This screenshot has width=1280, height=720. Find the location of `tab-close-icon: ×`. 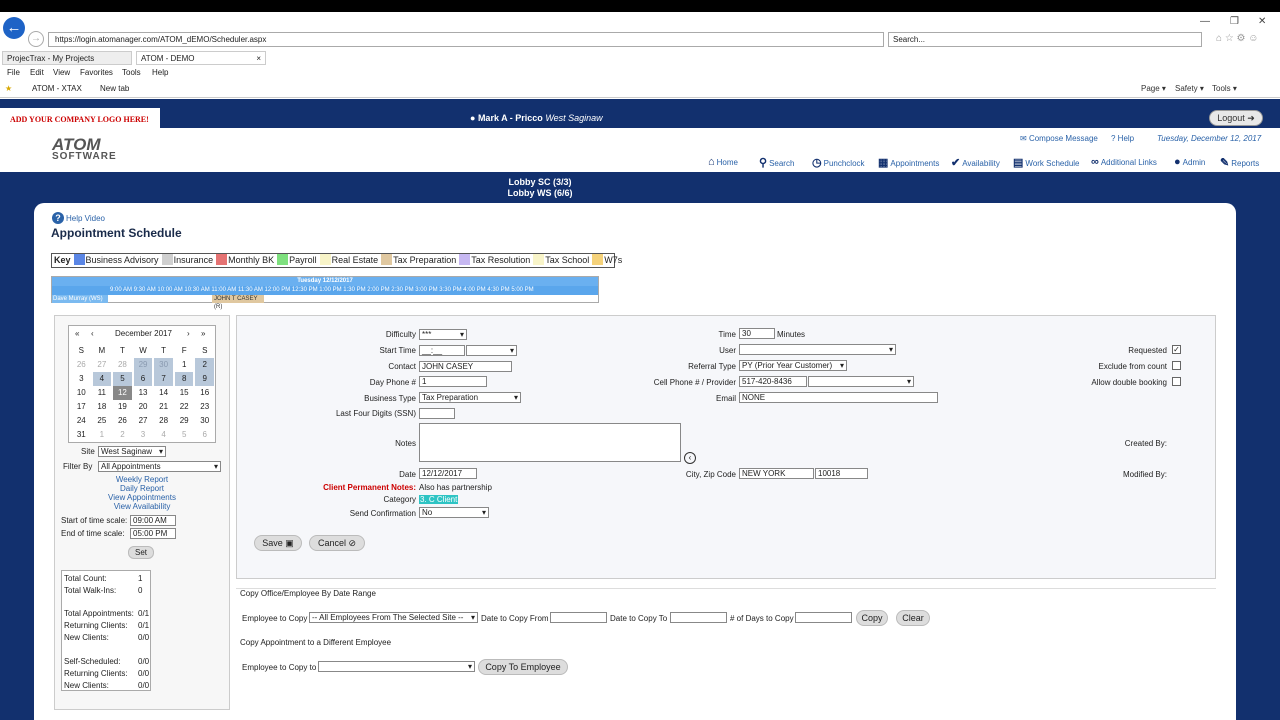

tab-close-icon: × is located at coordinates (258, 58).